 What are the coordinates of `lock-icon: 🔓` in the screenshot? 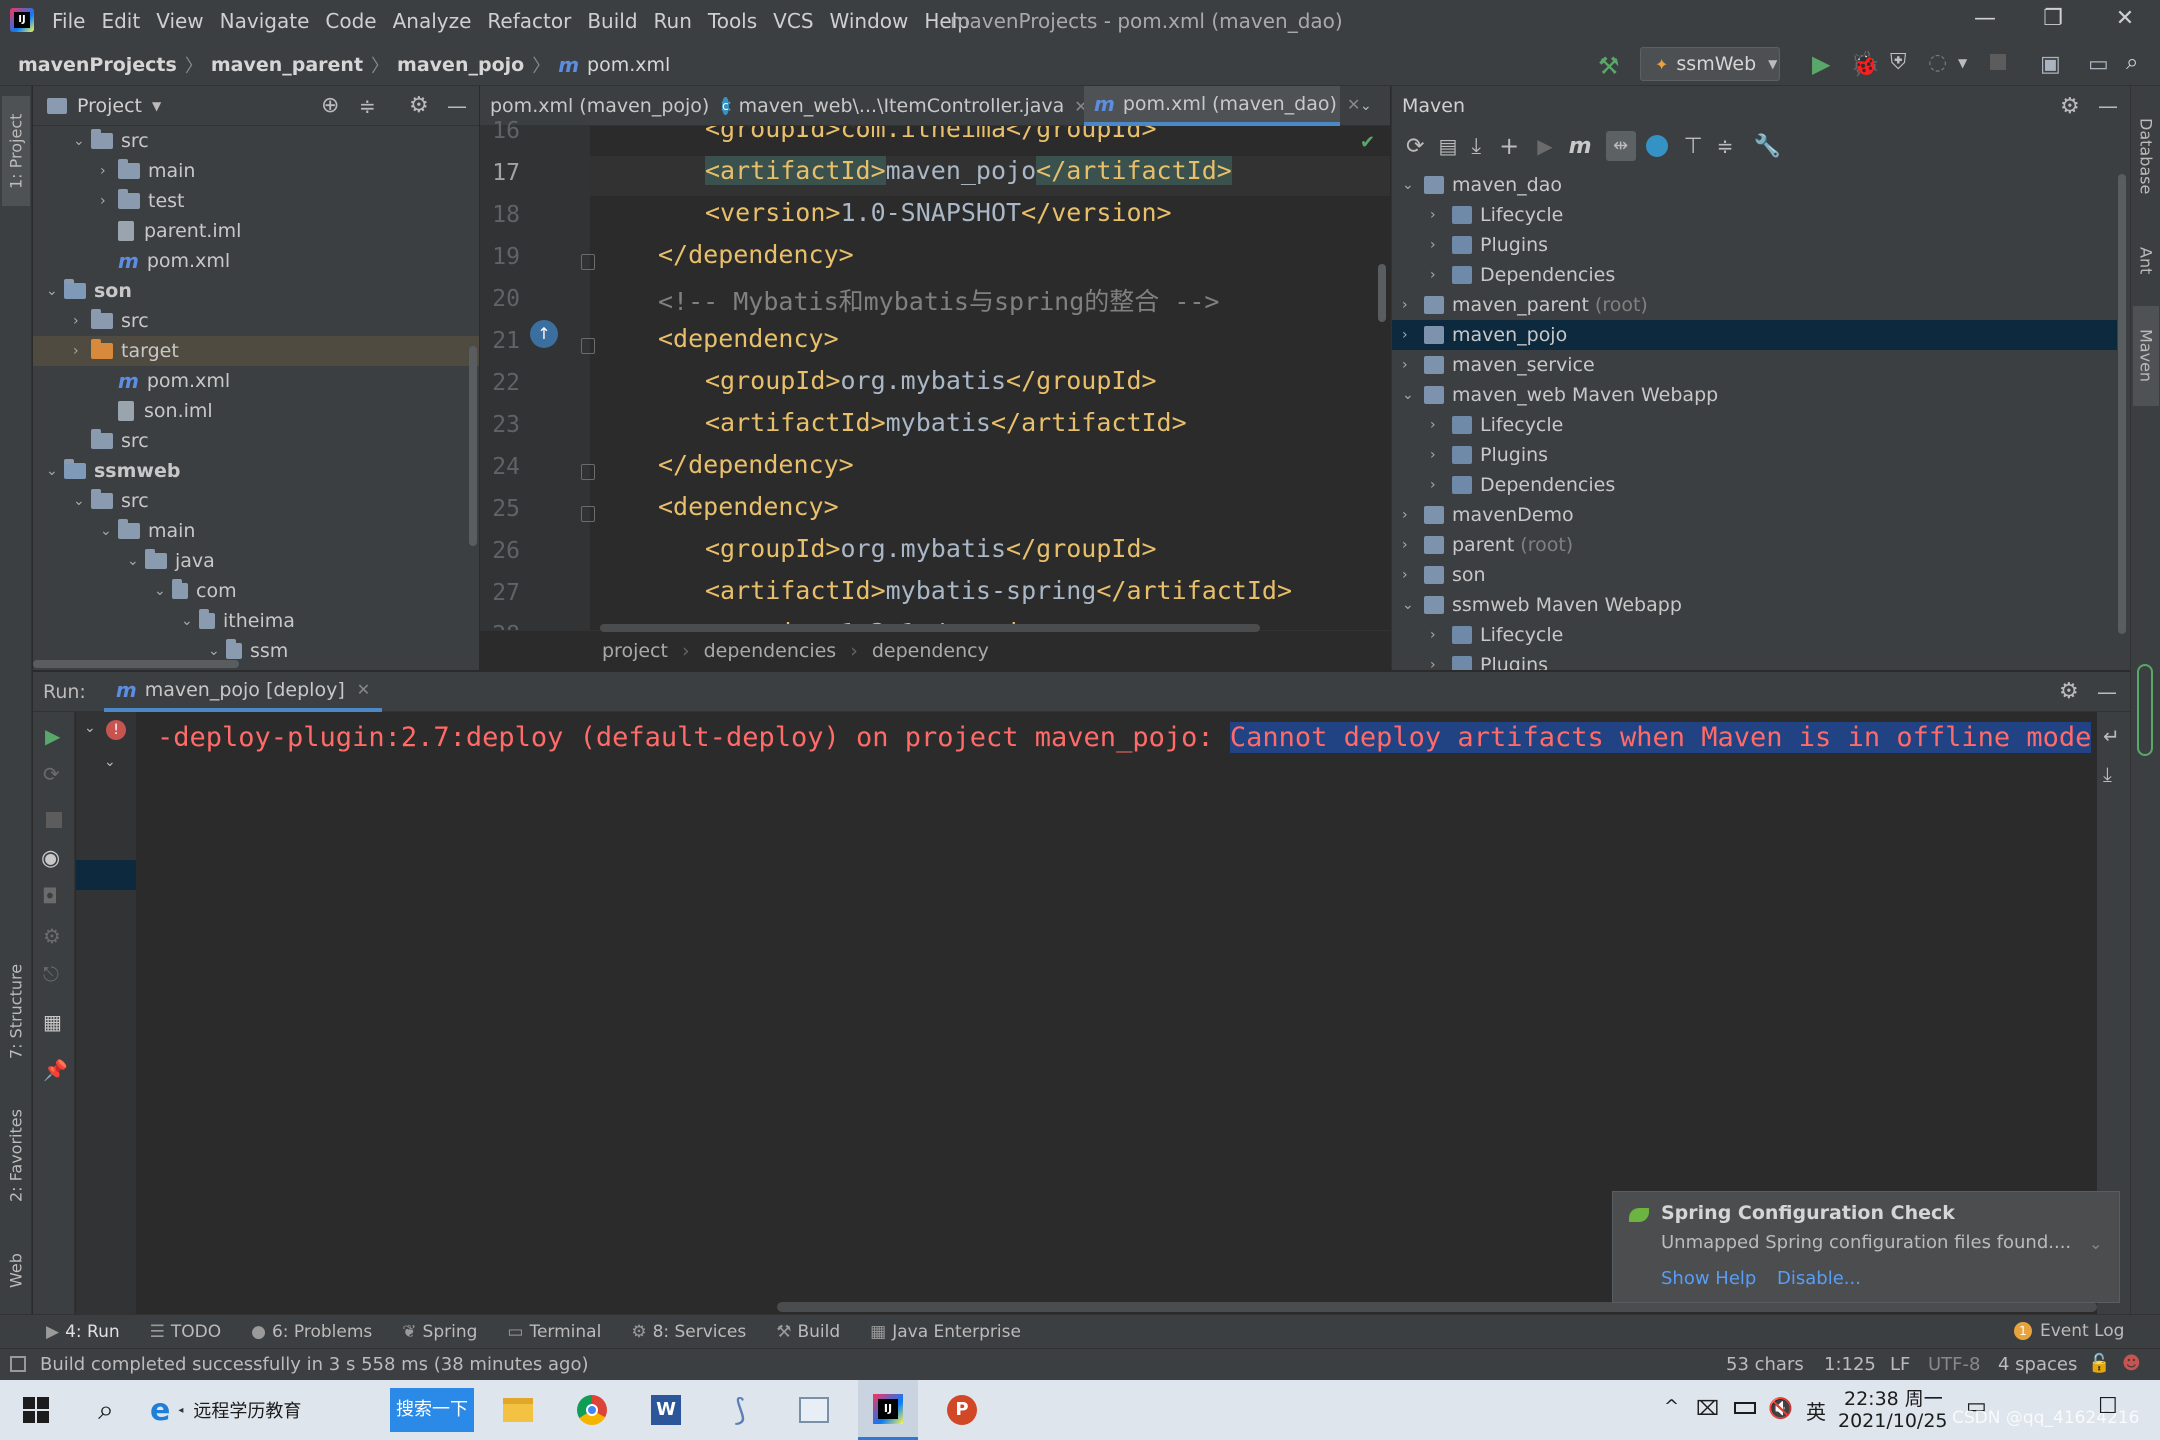 It's located at (2099, 1363).